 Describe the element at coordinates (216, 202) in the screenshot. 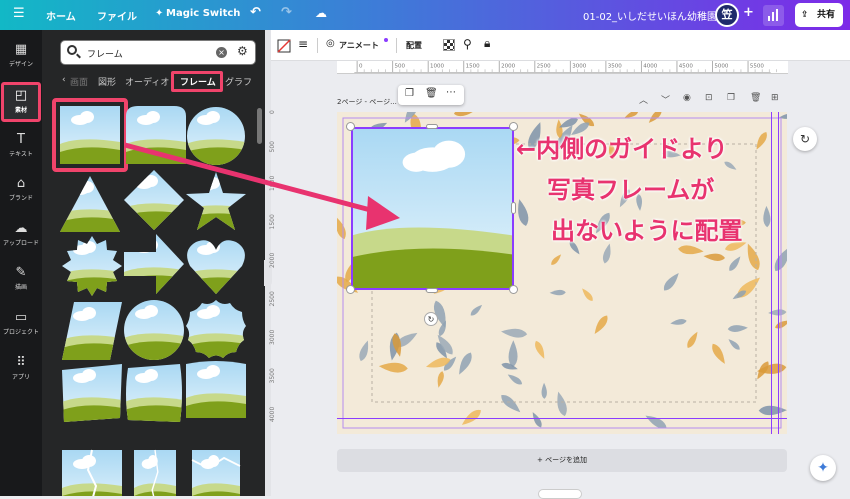

I see `frame-thumb-star` at that location.